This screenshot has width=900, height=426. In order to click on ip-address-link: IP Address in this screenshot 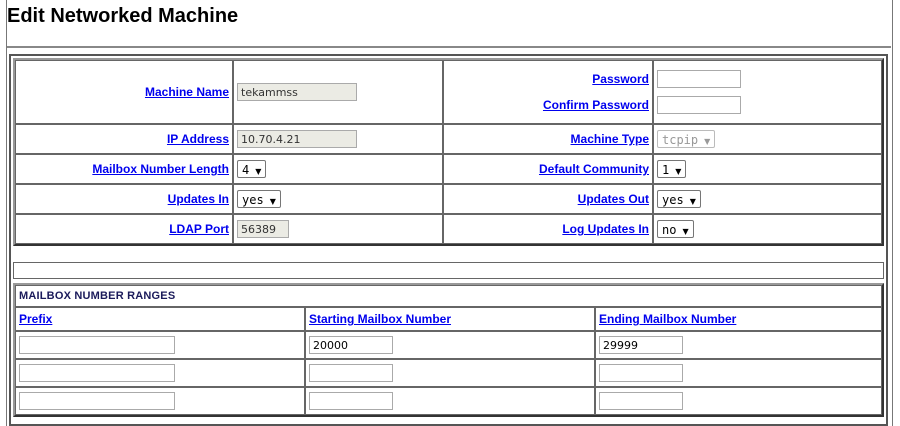, I will do `click(198, 139)`.